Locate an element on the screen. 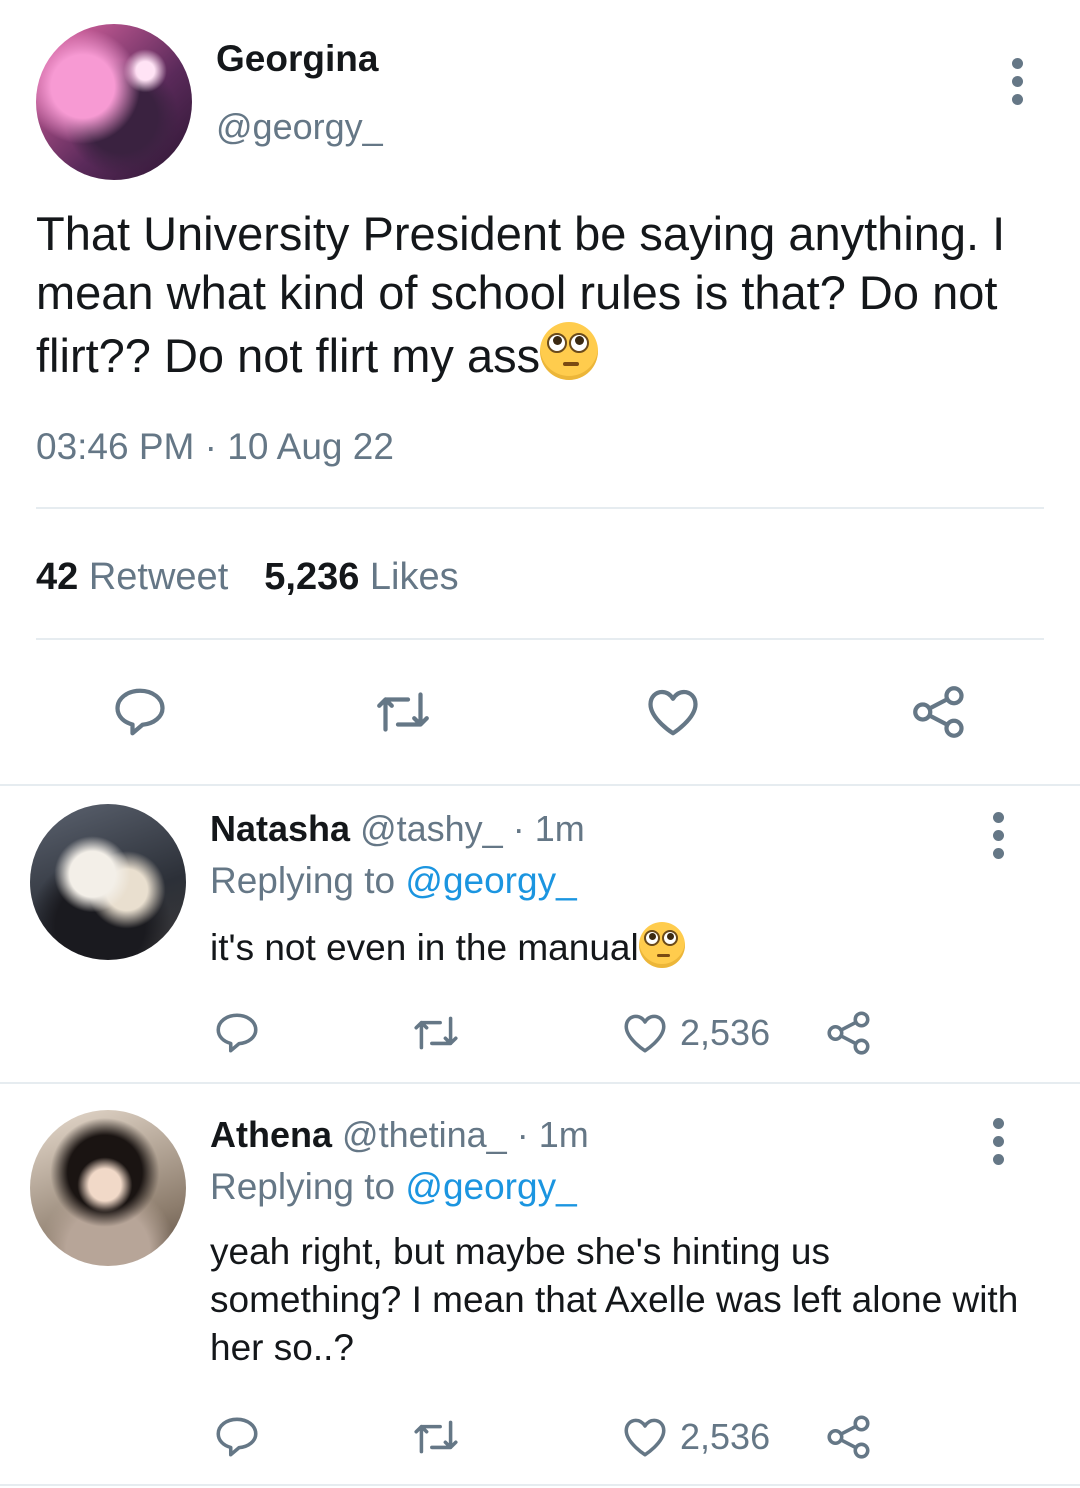 The height and width of the screenshot is (1488, 1080). reply-text-content: it's not even in the manual is located at coordinates (424, 947).